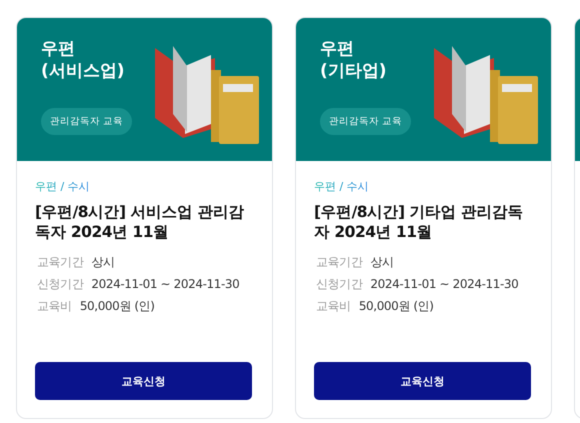 This screenshot has height=423, width=580. I want to click on header-title: 우편 (서비스업), so click(83, 60).